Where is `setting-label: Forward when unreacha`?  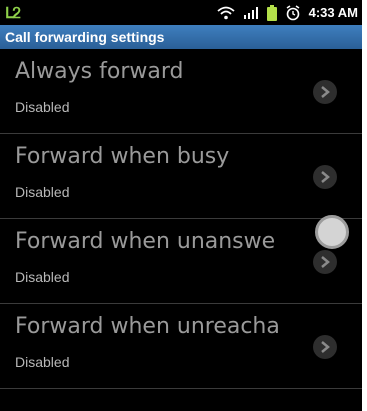
setting-label: Forward when unreacha is located at coordinates (147, 326).